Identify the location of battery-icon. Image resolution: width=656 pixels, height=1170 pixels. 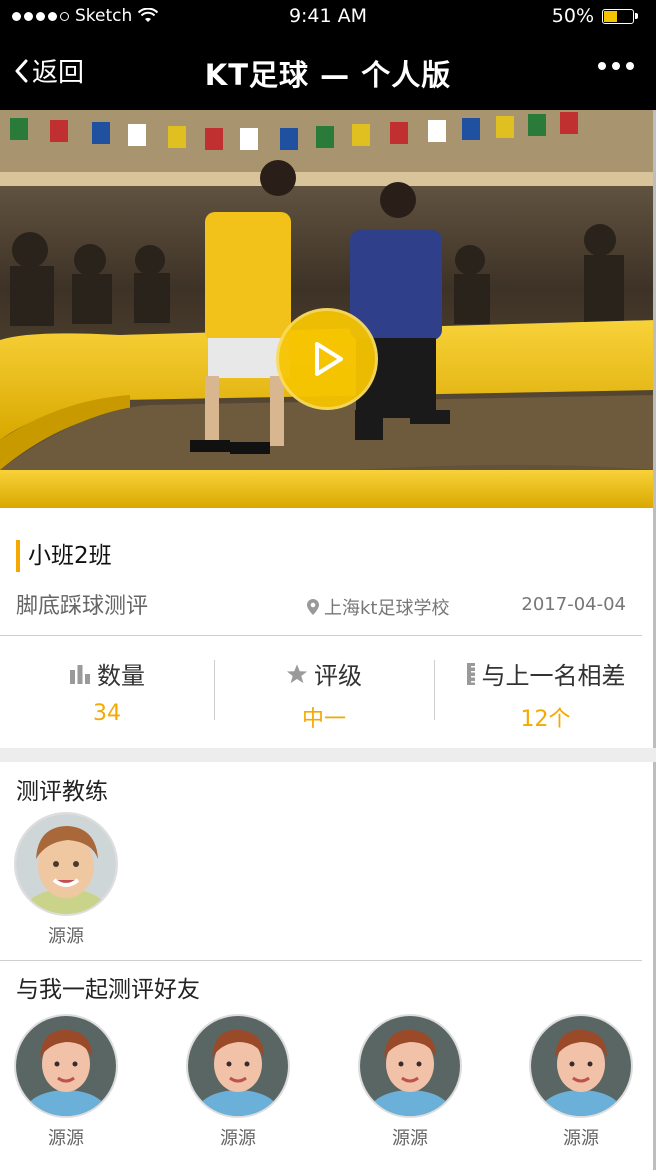
(620, 16).